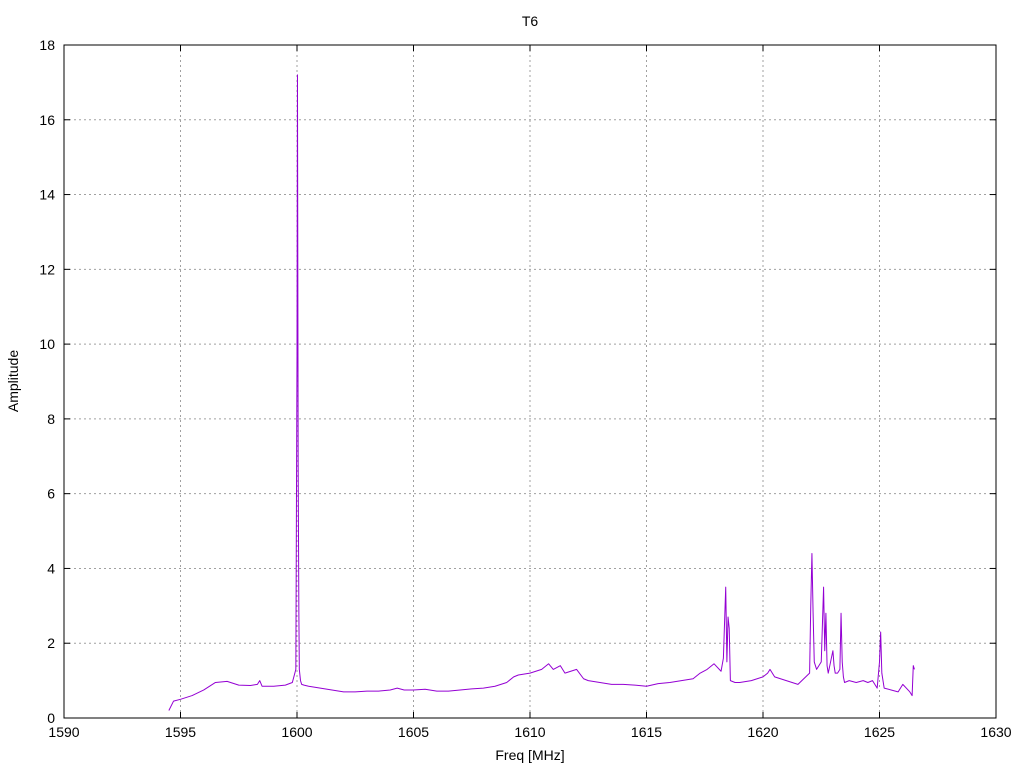  I want to click on y-tick-label: 4, so click(51, 568).